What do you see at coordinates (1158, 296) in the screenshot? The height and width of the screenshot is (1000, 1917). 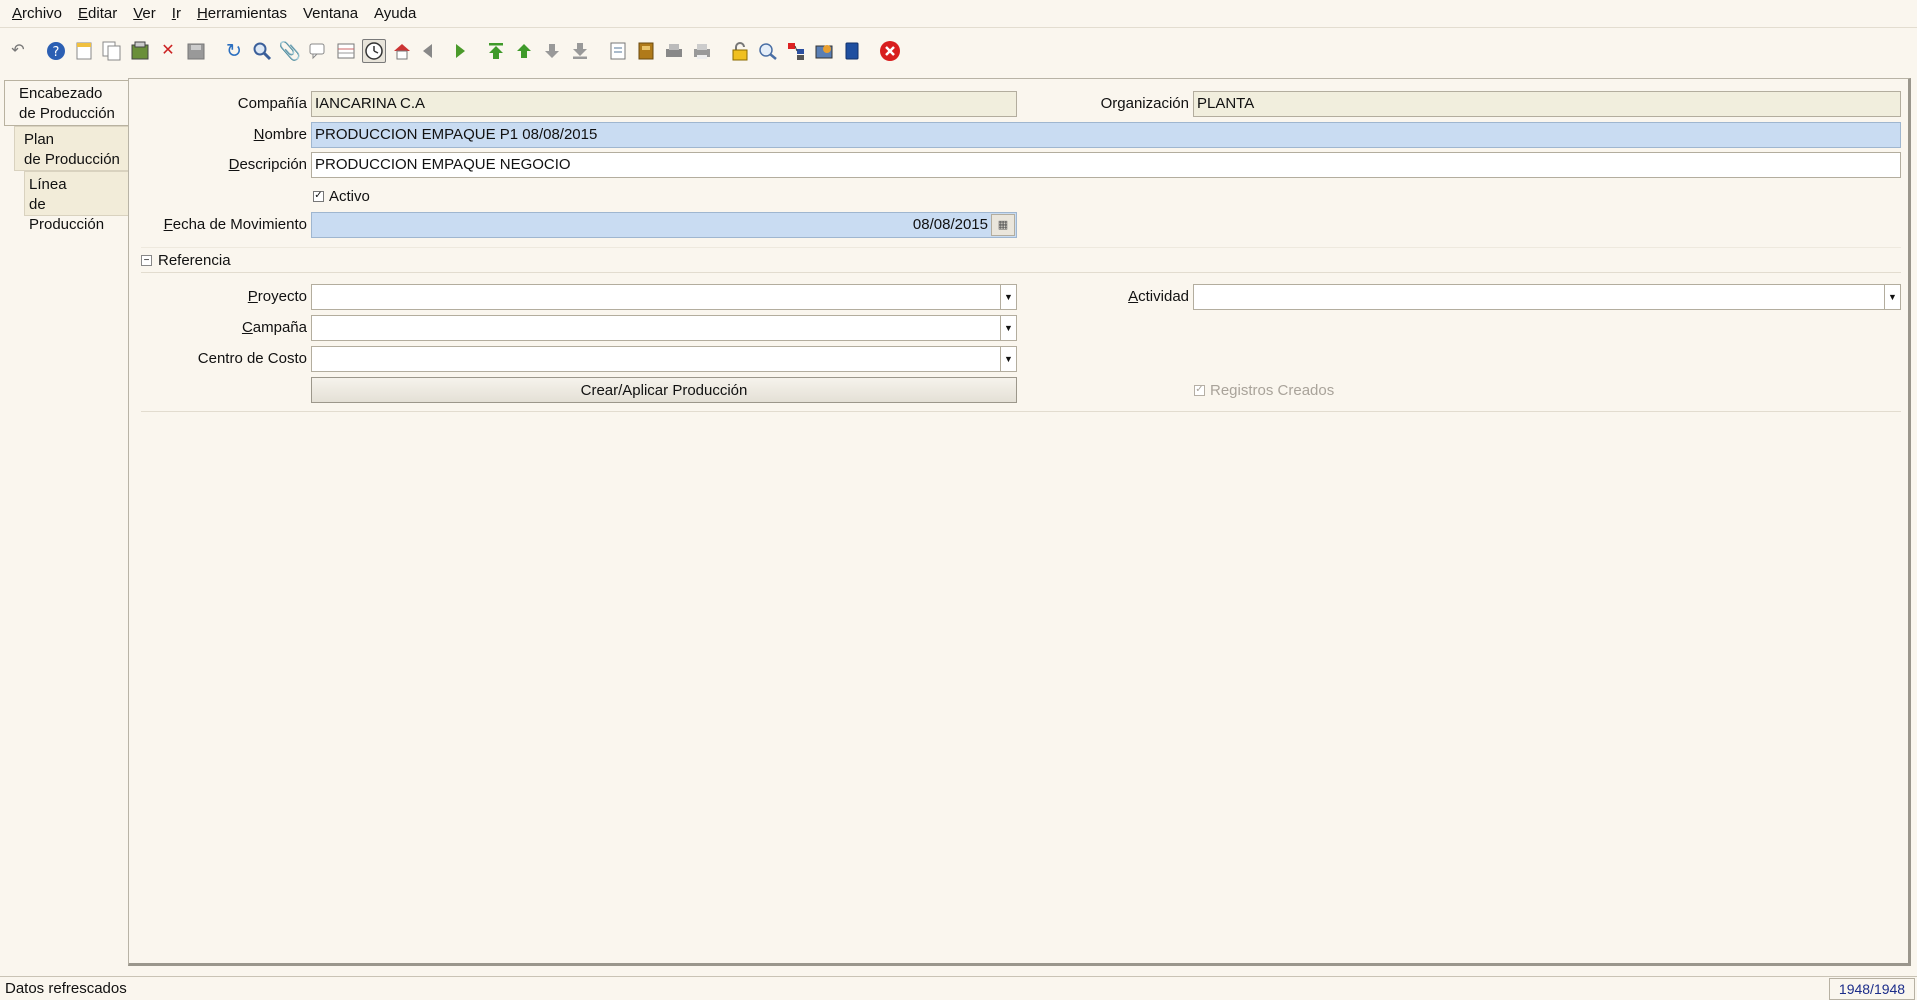 I see `activity-label: Actividad` at bounding box center [1158, 296].